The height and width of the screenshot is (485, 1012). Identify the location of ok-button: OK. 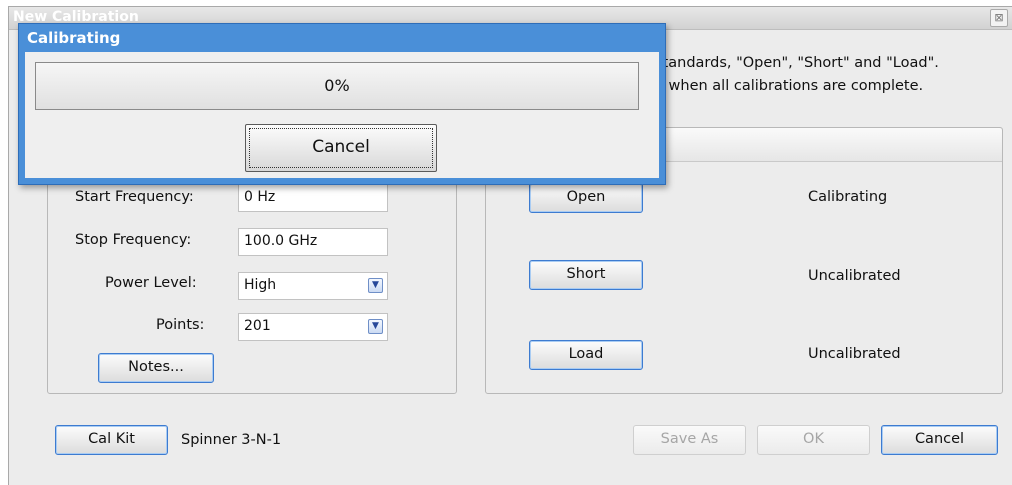
(813, 440).